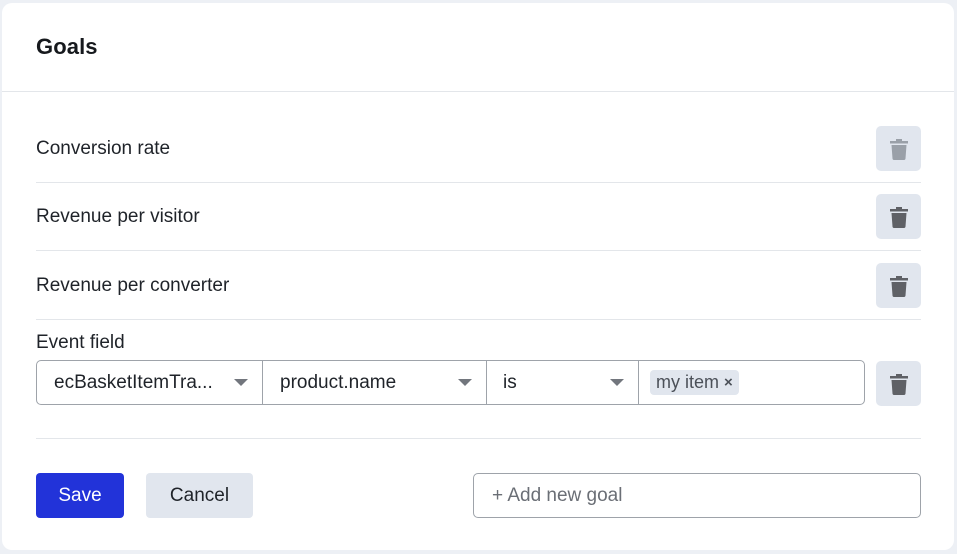  I want to click on card-title: Goals, so click(67, 46).